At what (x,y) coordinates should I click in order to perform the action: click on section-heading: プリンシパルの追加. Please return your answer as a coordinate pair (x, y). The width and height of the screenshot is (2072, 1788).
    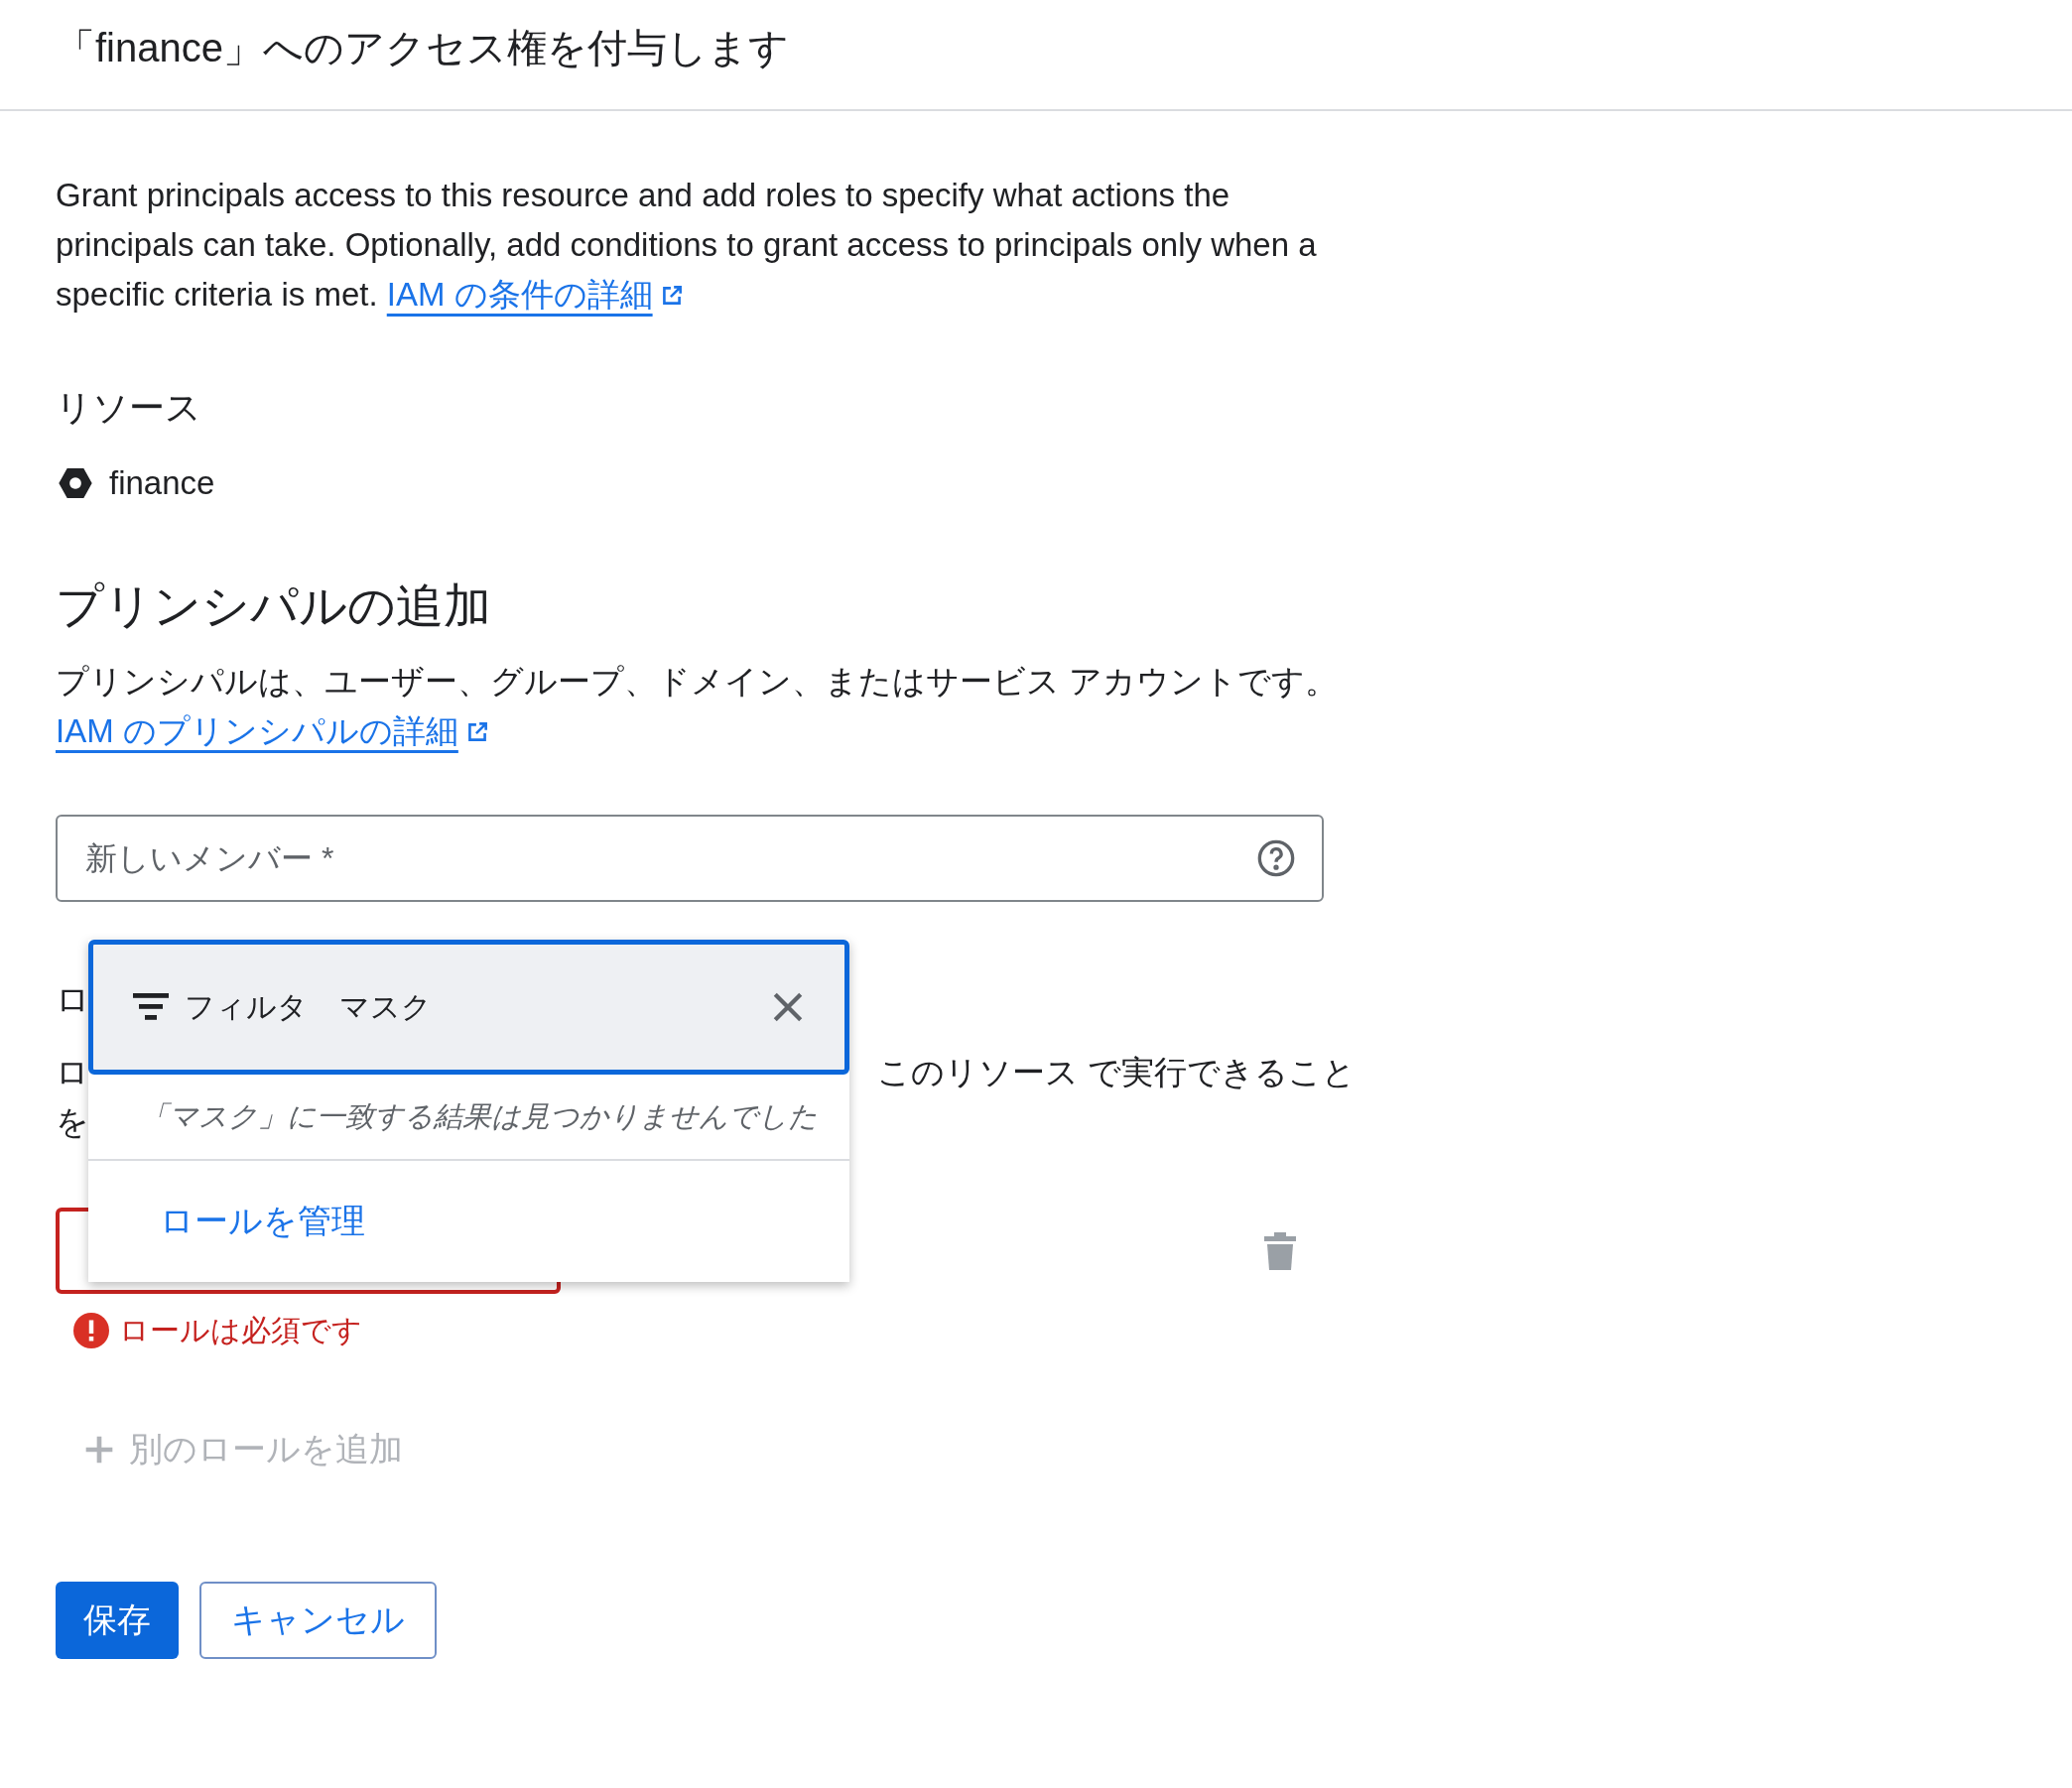
    Looking at the image, I should click on (274, 606).